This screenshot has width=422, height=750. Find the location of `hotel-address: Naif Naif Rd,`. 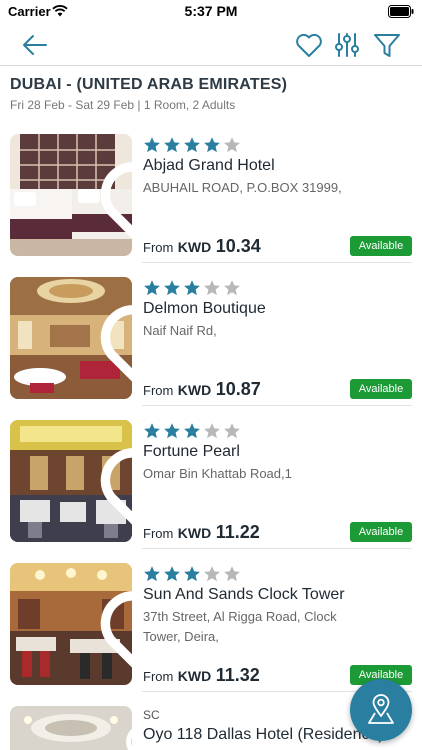

hotel-address: Naif Naif Rd, is located at coordinates (180, 330).